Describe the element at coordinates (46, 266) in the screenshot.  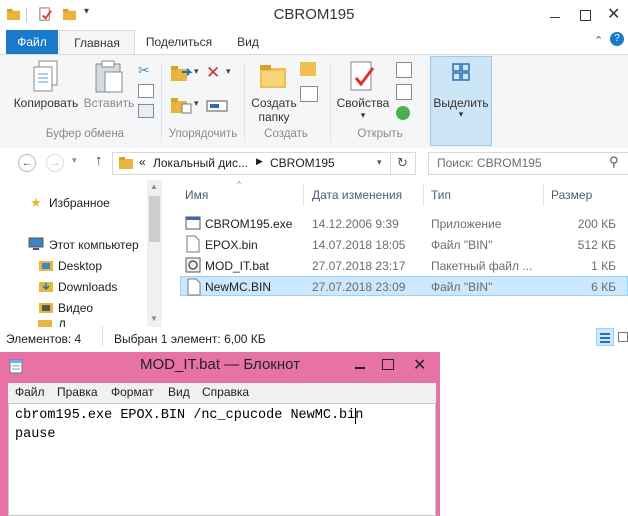
I see `desktop-folder-icon` at that location.